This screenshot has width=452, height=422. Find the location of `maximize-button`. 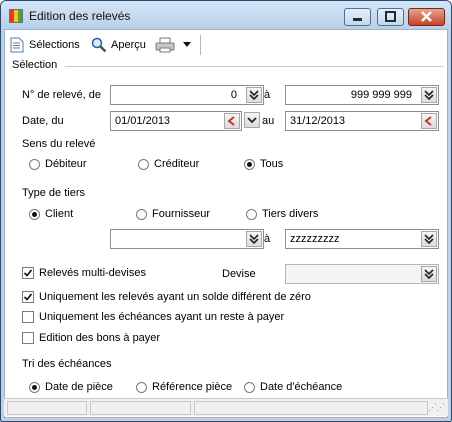

maximize-button is located at coordinates (390, 17).